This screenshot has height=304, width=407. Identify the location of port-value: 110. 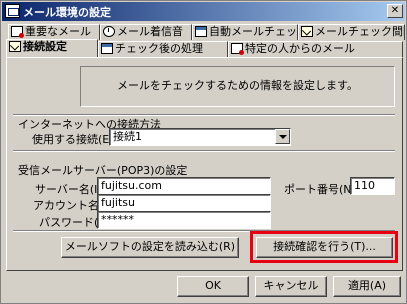
(364, 185).